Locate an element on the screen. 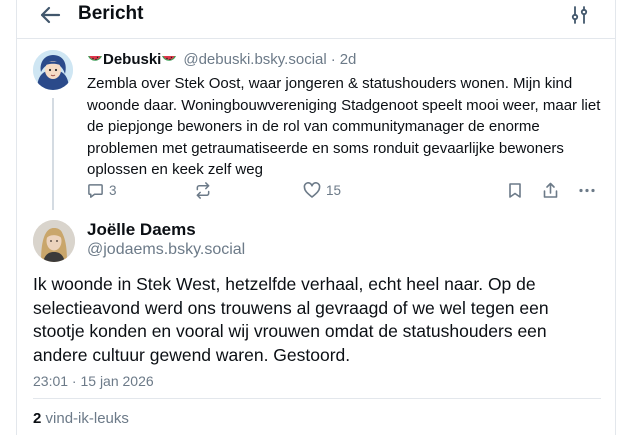  parent-post-meta: Debuski @debuski.bsky.social · 2d is located at coordinates (221, 59).